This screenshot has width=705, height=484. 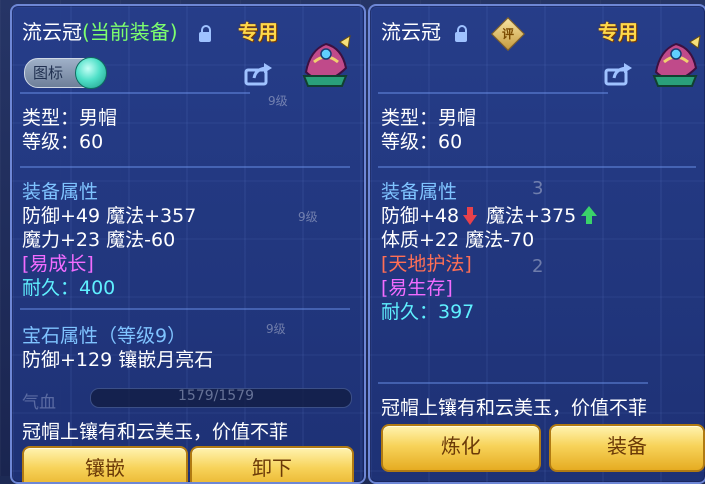 I want to click on unequip-button: 卸下, so click(x=272, y=464).